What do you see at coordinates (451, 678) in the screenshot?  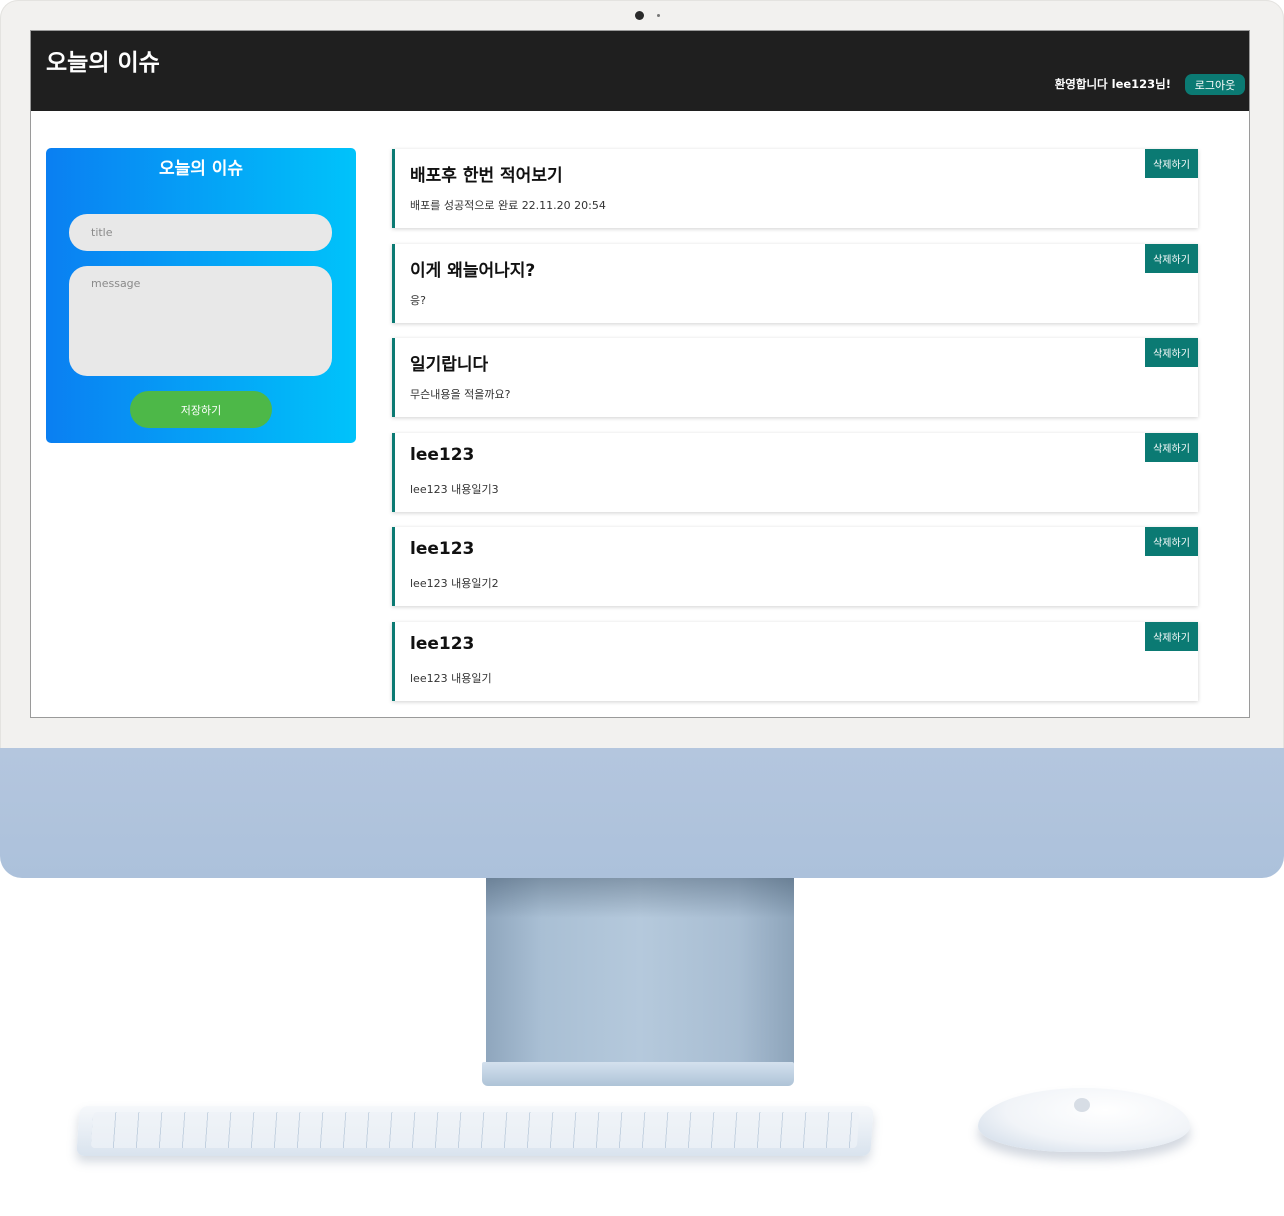 I see `post-body: lee123 내용일기` at bounding box center [451, 678].